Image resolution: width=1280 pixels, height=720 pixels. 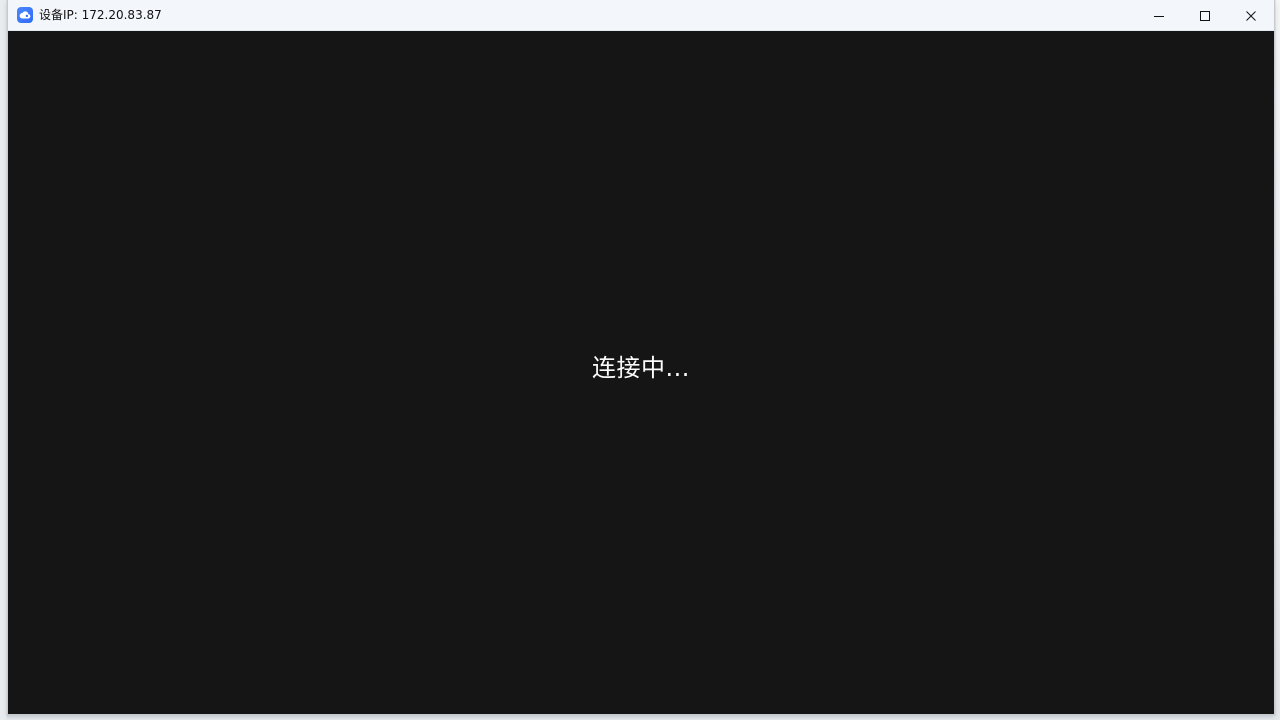 I want to click on maximize-button, so click(x=1205, y=15).